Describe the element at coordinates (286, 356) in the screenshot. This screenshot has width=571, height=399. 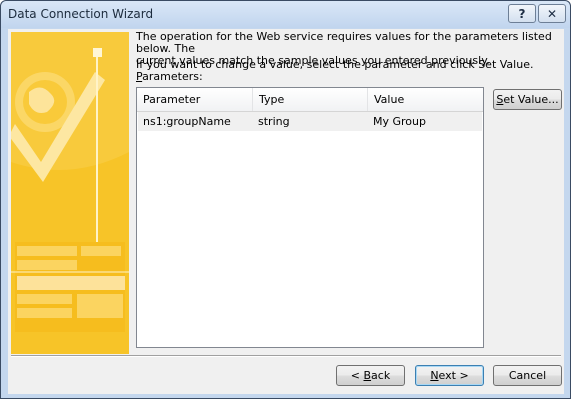
I see `footer-separator` at that location.